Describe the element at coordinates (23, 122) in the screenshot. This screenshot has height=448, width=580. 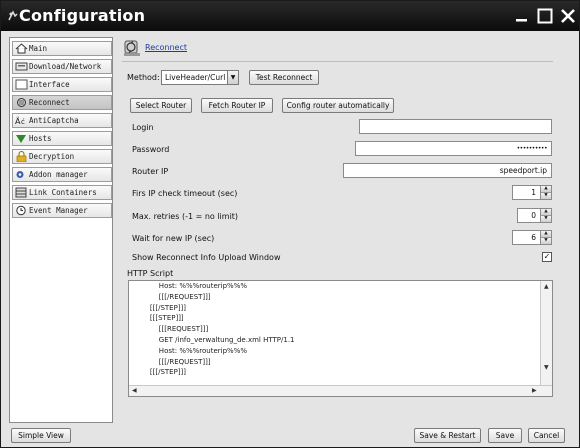
I see `svg-text: ć` at that location.